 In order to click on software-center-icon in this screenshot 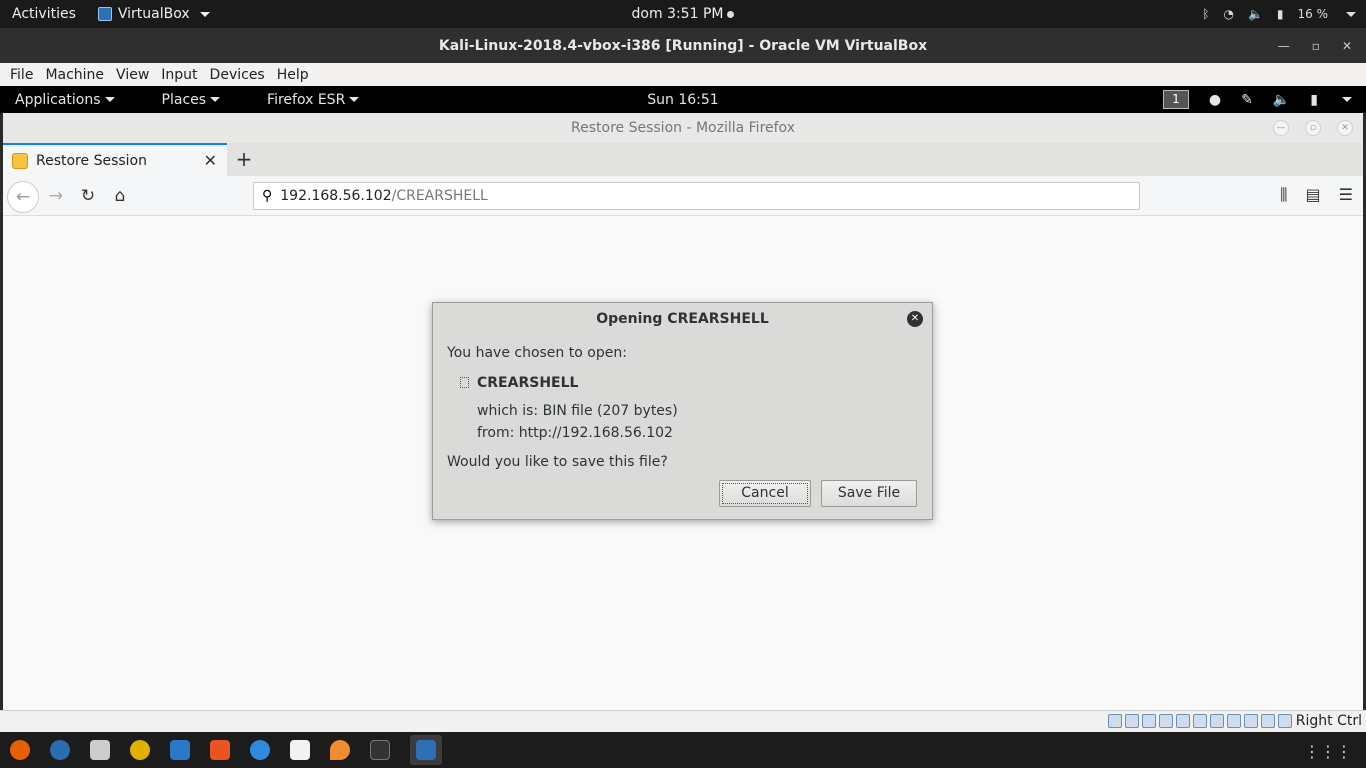, I will do `click(220, 750)`.